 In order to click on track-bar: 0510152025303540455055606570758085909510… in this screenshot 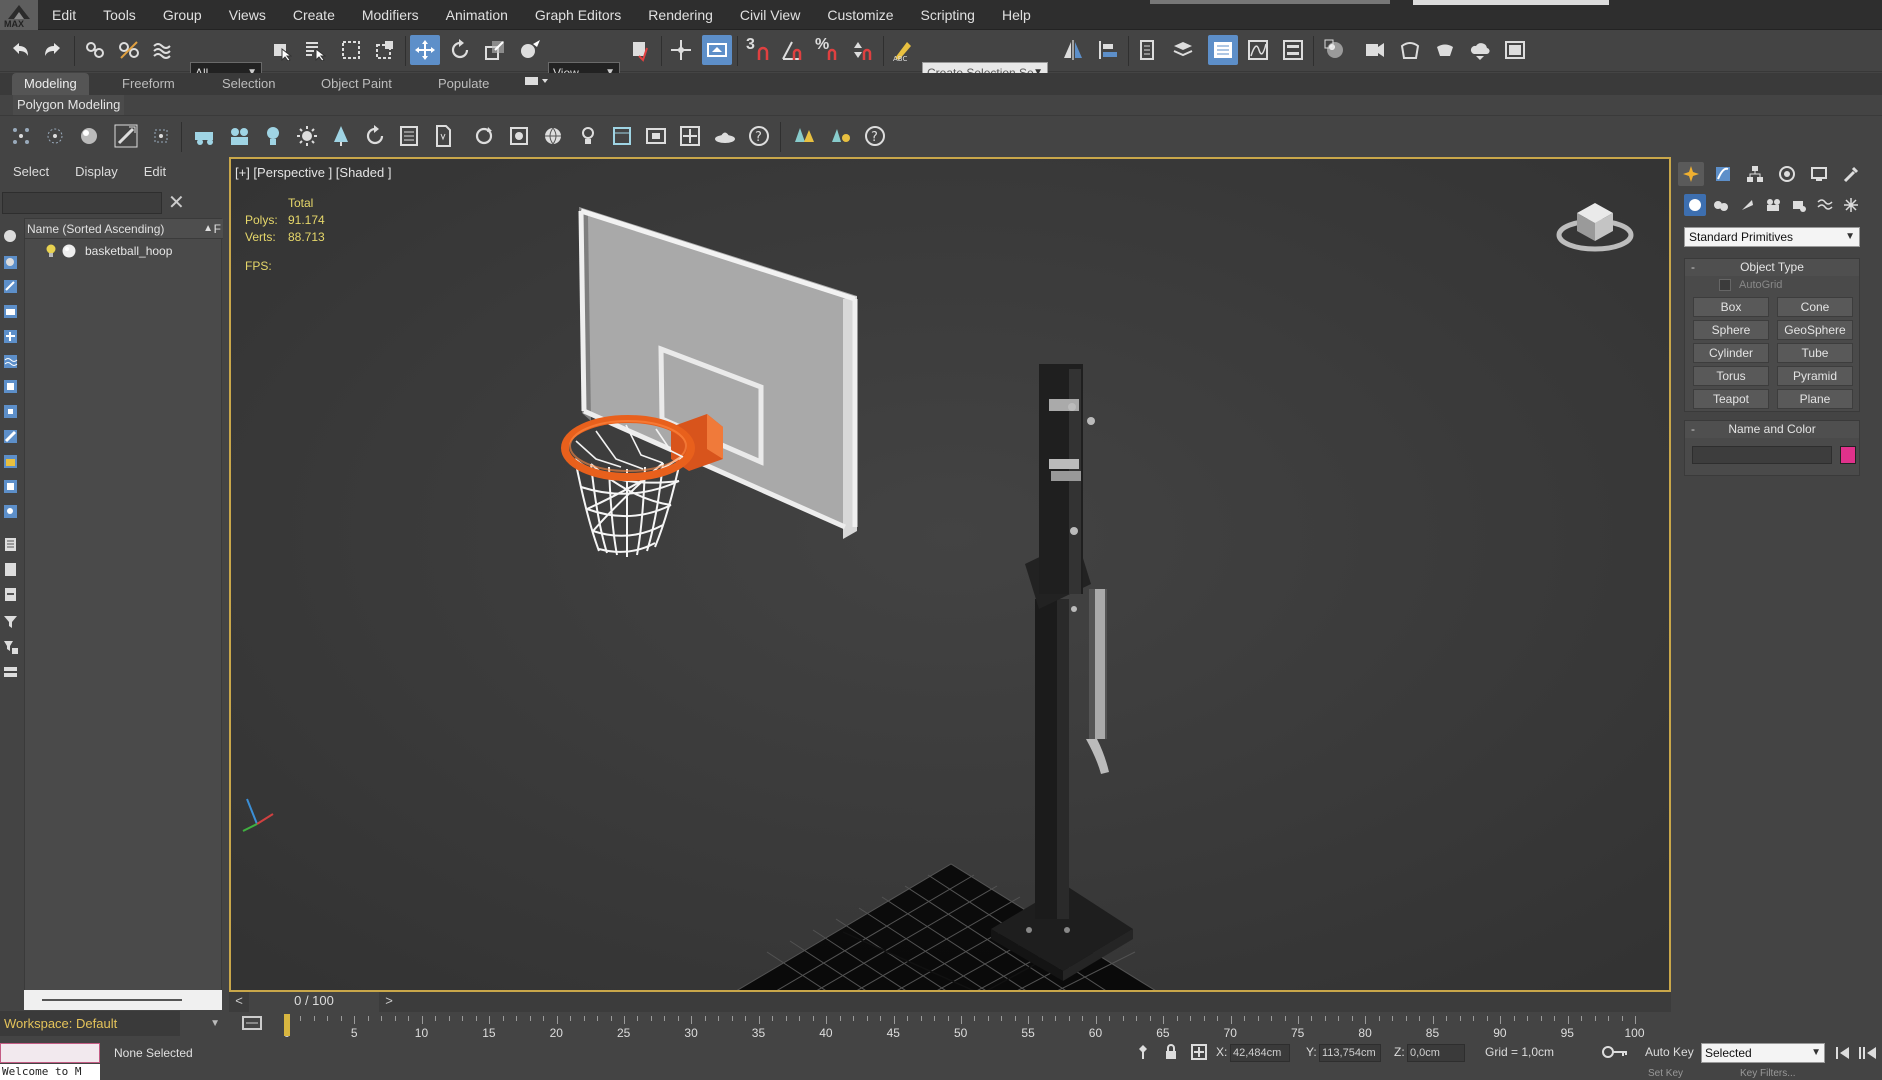, I will do `click(950, 1026)`.